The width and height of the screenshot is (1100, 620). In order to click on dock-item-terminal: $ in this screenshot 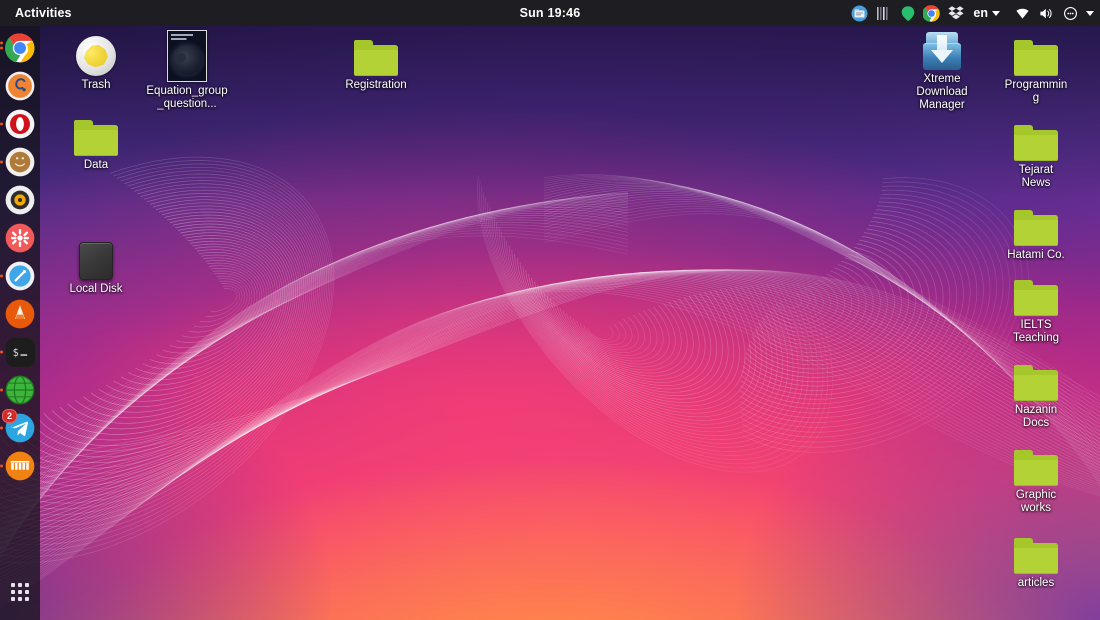, I will do `click(18, 352)`.